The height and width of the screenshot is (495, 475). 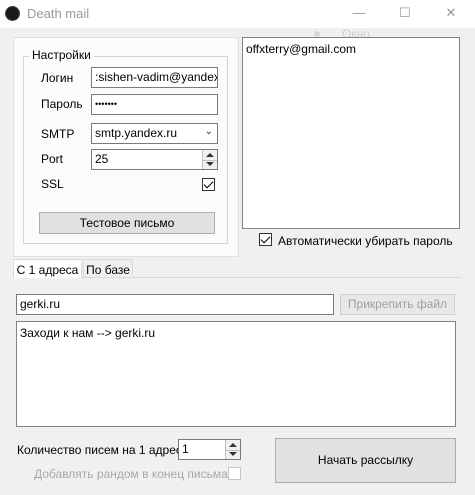 What do you see at coordinates (102, 159) in the screenshot?
I see `port-value: 25` at bounding box center [102, 159].